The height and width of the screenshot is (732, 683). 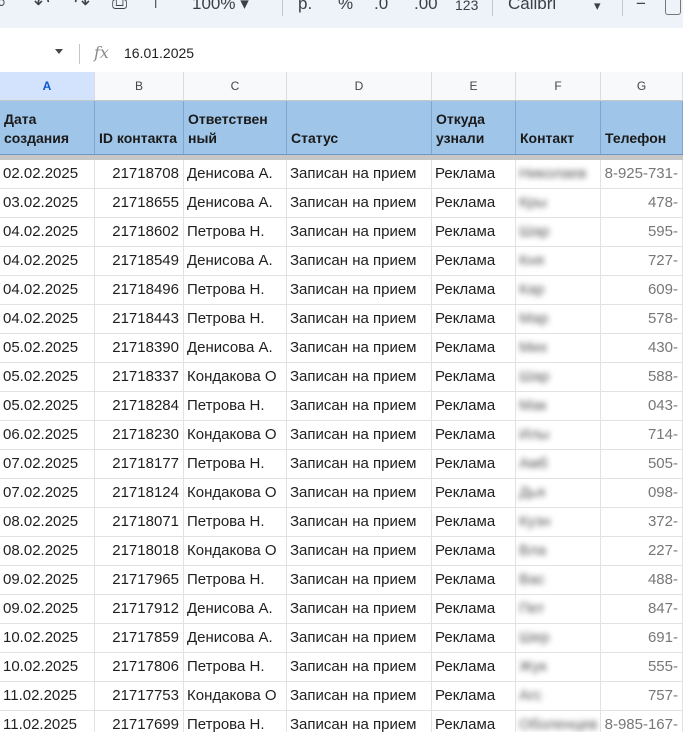 I want to click on cell-phone: 847-, so click(x=642, y=609).